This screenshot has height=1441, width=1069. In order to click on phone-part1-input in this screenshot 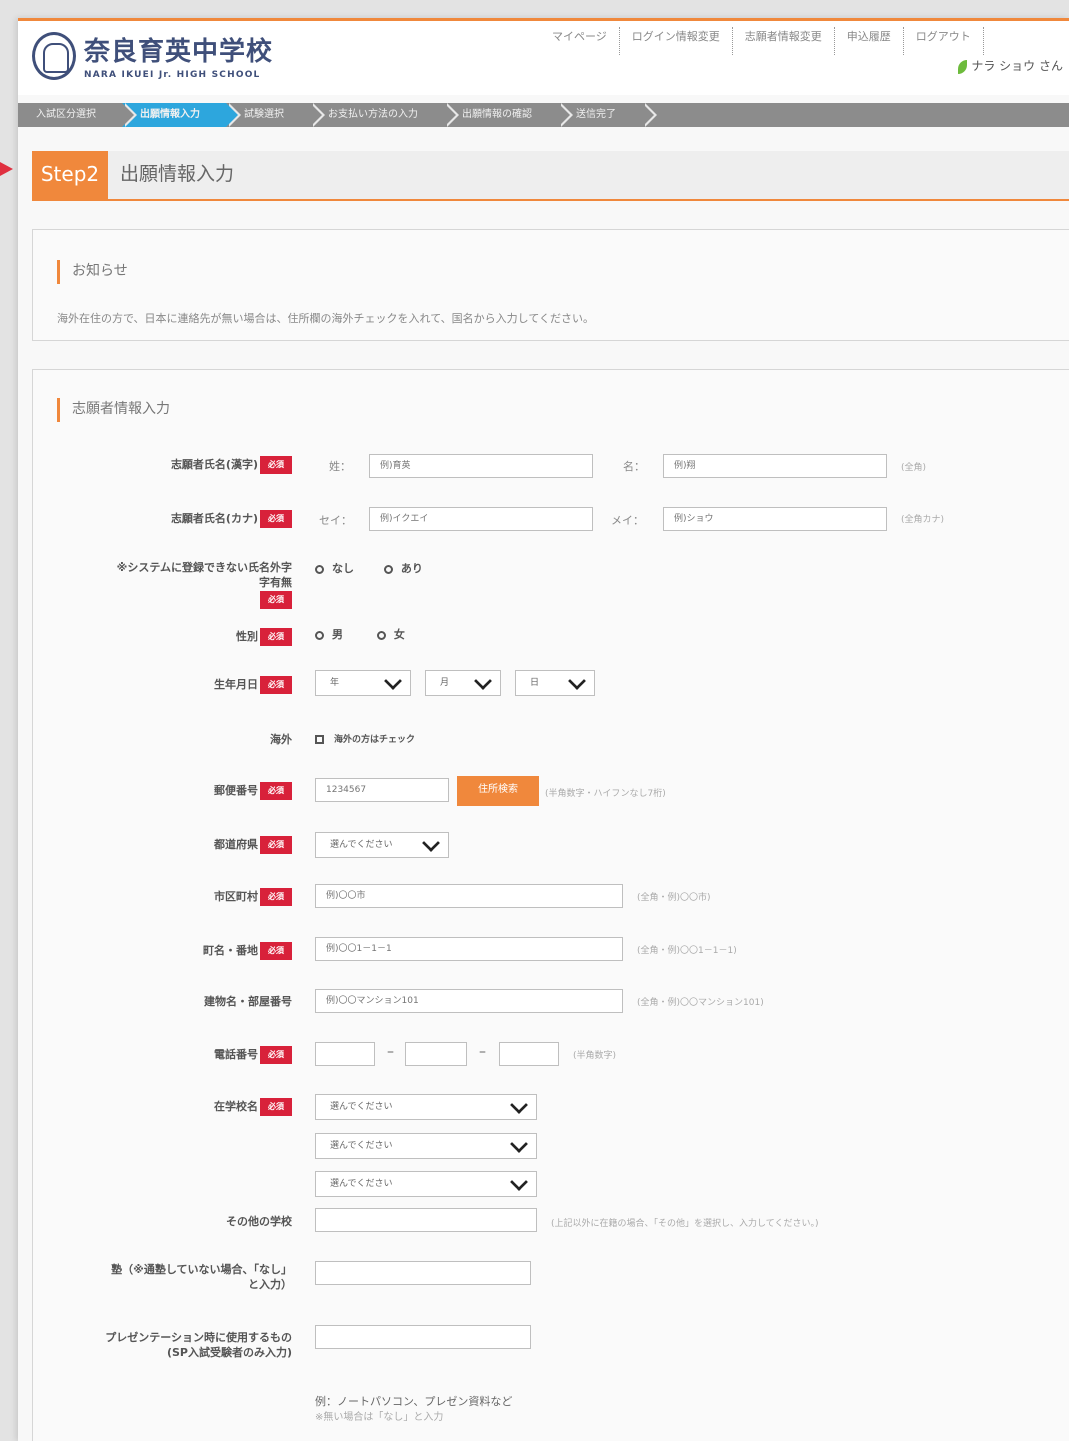, I will do `click(345, 1054)`.